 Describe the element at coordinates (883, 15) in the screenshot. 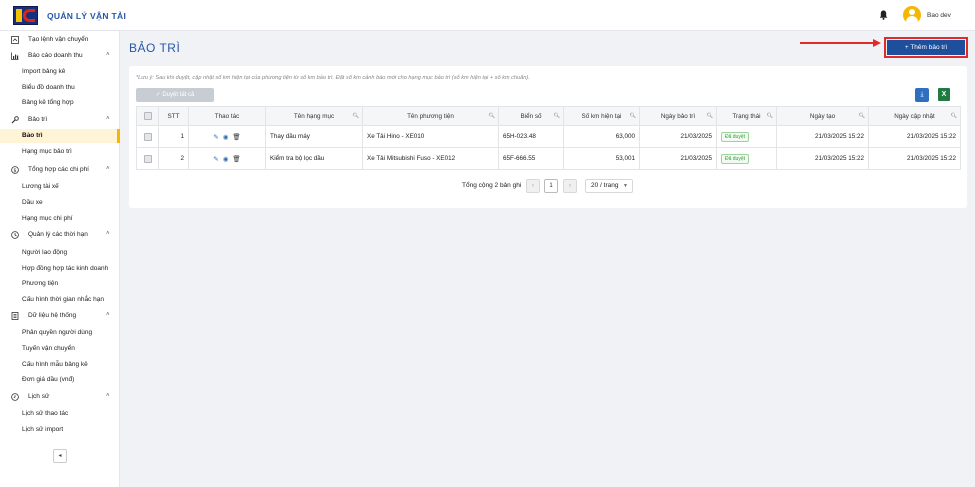

I see `bell-icon` at that location.